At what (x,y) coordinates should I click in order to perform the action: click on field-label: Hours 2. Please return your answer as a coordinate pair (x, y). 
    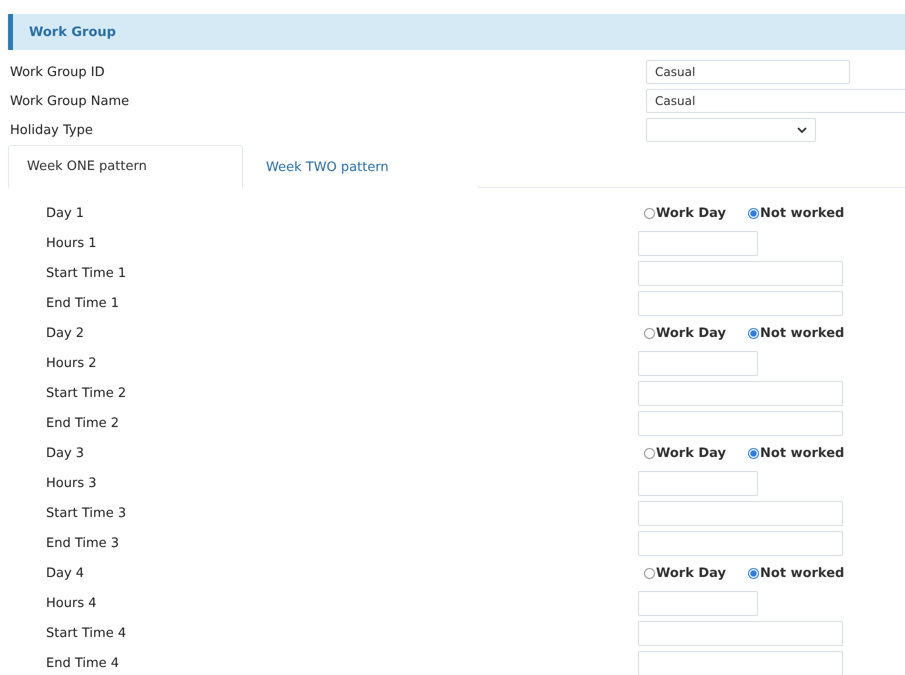
    Looking at the image, I should click on (72, 363).